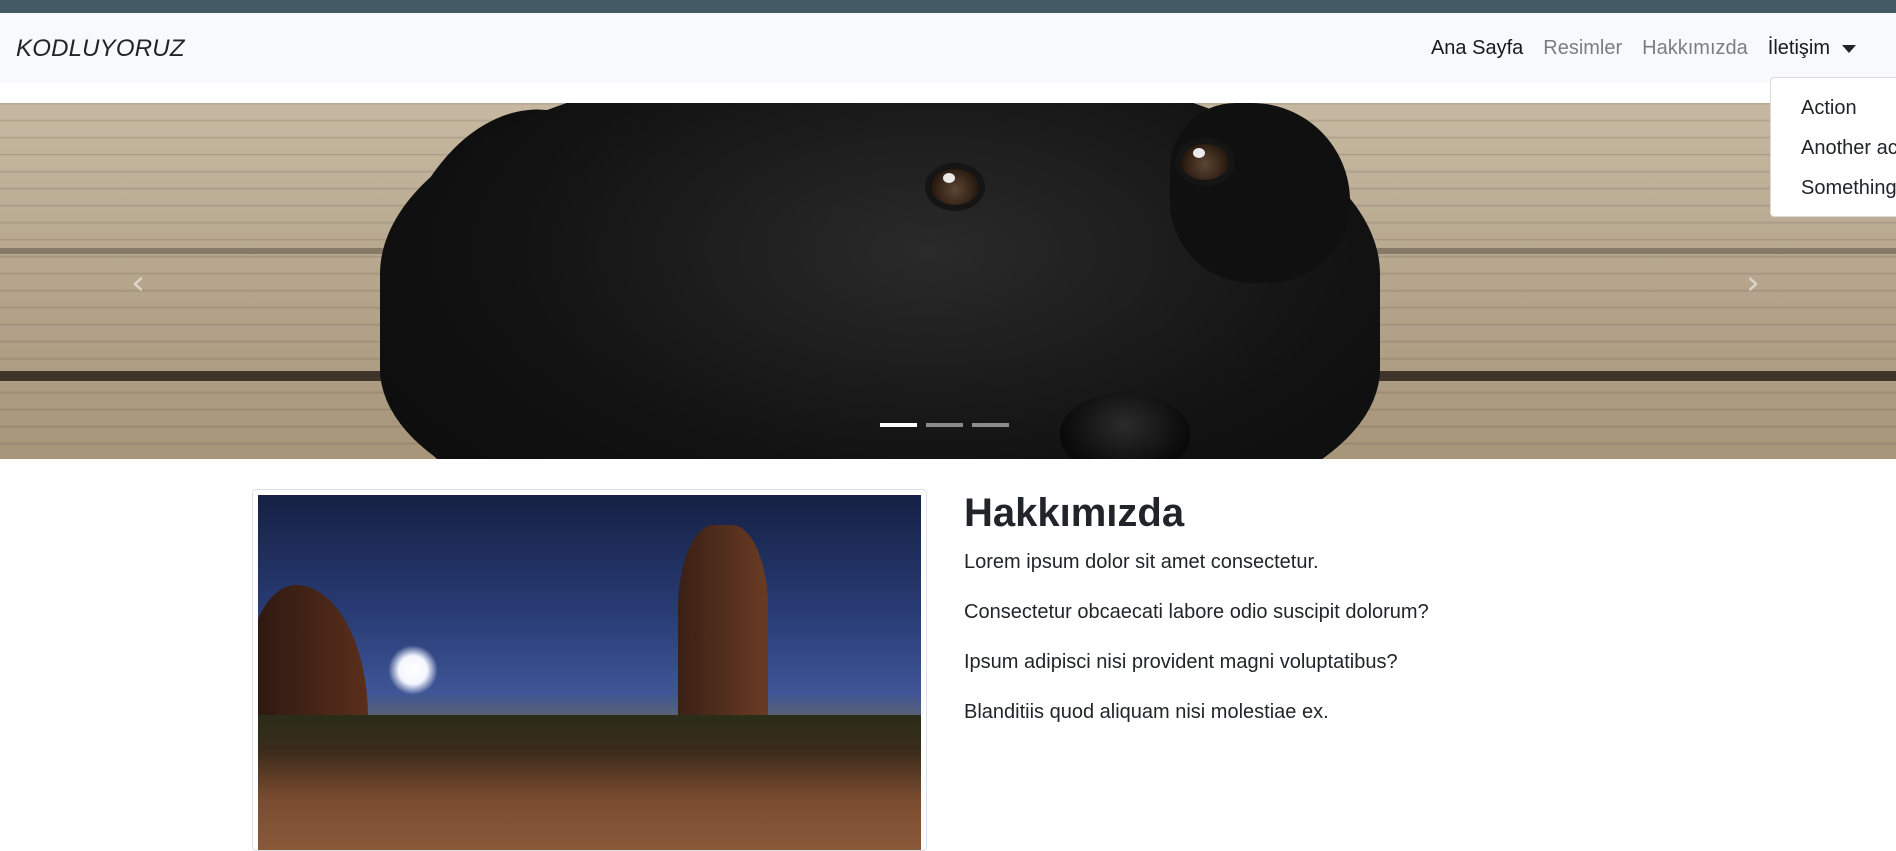 The image size is (1896, 851). I want to click on dropdown-item-something-else: Something else here, so click(1833, 188).